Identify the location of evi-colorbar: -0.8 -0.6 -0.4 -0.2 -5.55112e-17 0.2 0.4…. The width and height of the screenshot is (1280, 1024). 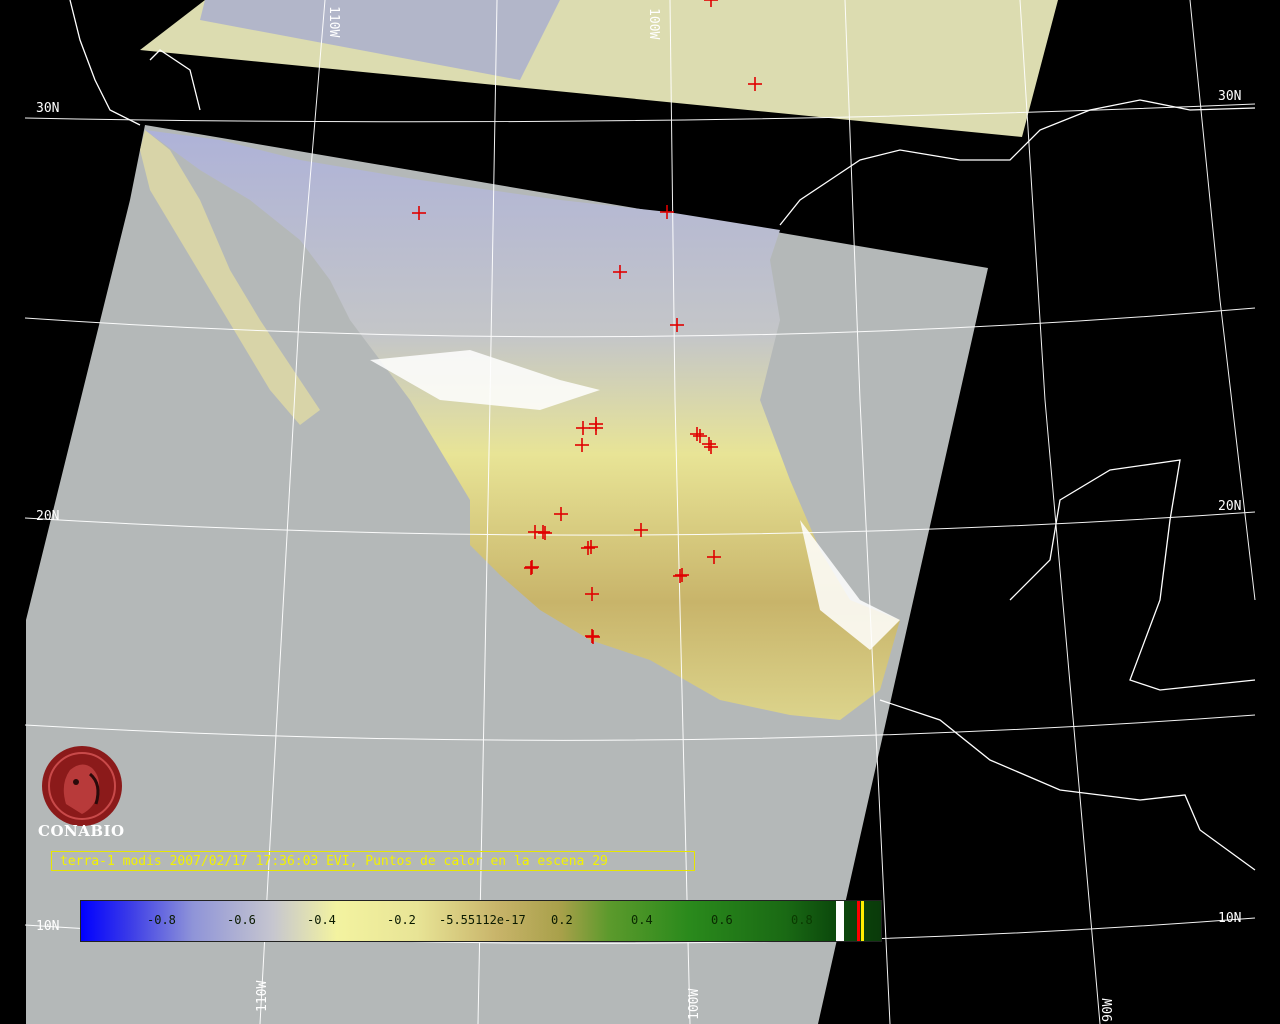
(481, 921).